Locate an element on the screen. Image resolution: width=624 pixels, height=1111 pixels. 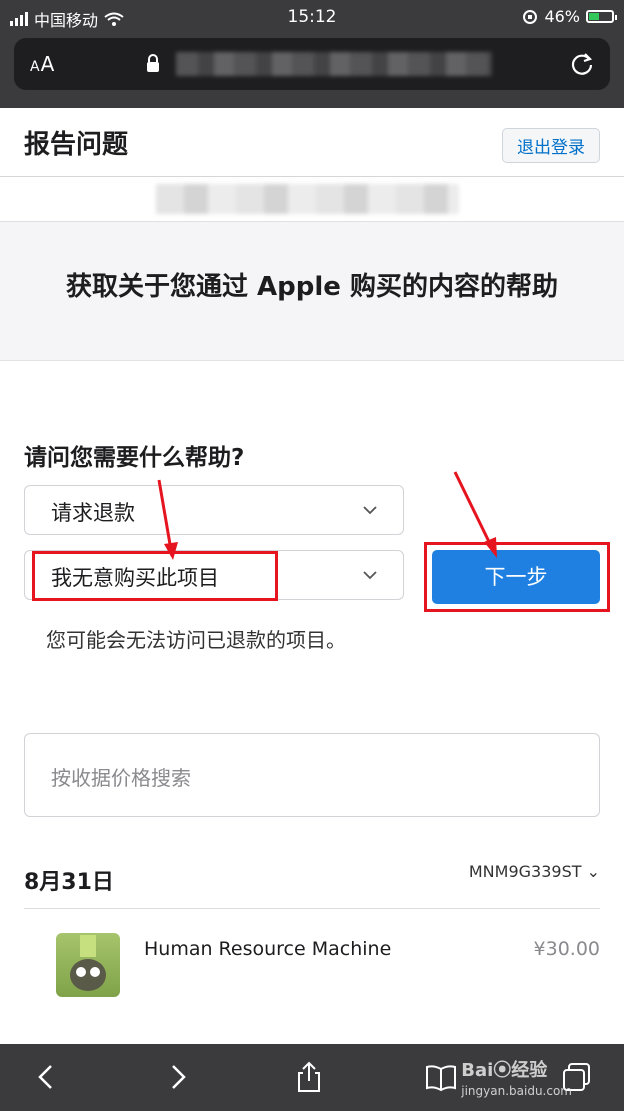
divider is located at coordinates (312, 908).